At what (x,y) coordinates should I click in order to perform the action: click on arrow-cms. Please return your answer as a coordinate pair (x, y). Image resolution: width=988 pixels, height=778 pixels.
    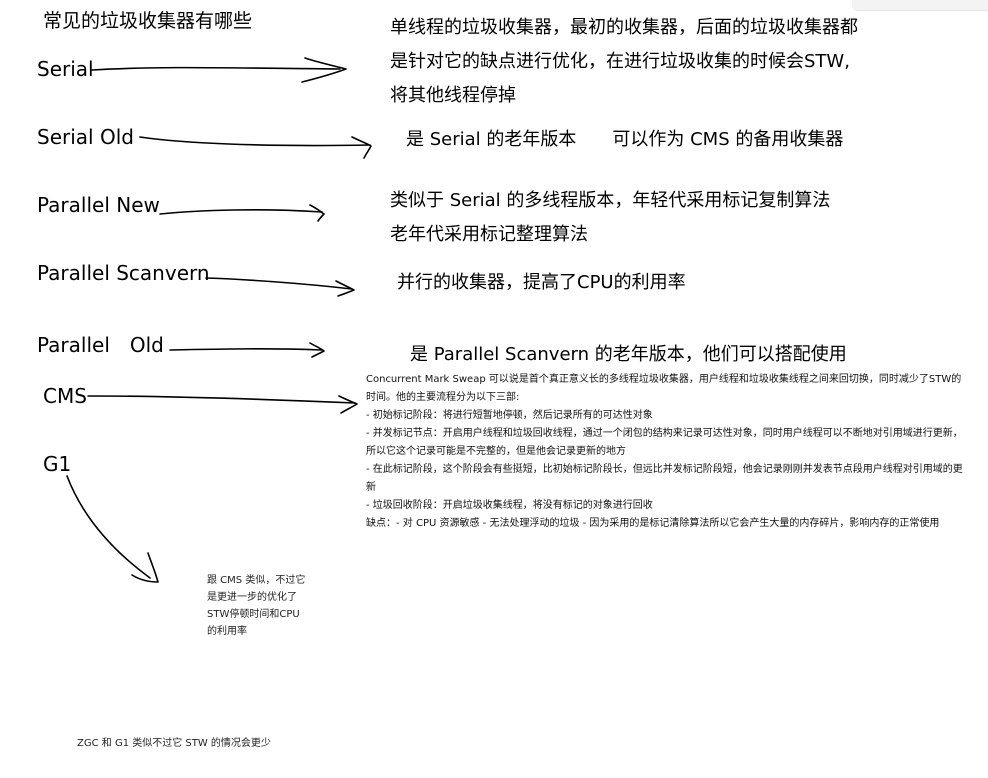
    Looking at the image, I should click on (222, 404).